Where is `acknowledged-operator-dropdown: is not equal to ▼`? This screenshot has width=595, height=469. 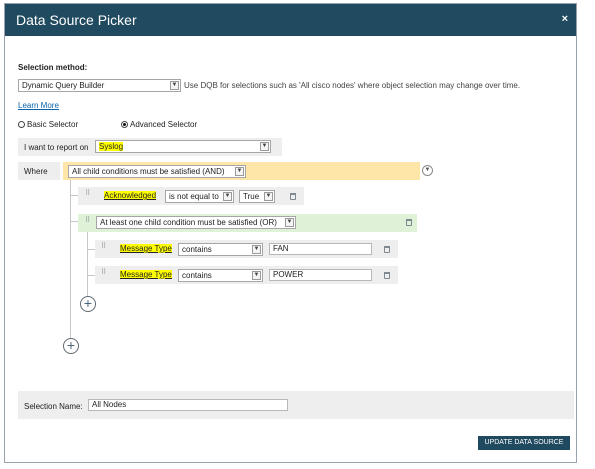 acknowledged-operator-dropdown: is not equal to ▼ is located at coordinates (199, 196).